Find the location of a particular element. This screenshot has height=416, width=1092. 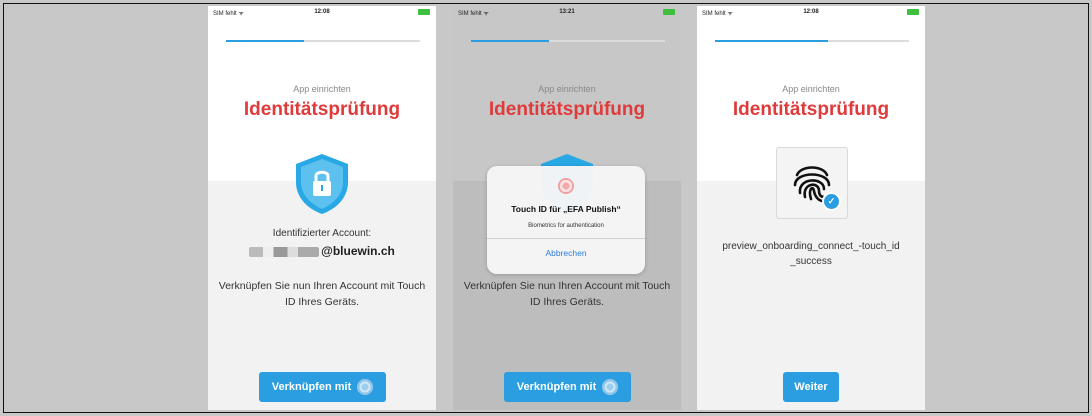

dialog-title: Touch ID für „EFA Publish“ is located at coordinates (566, 209).